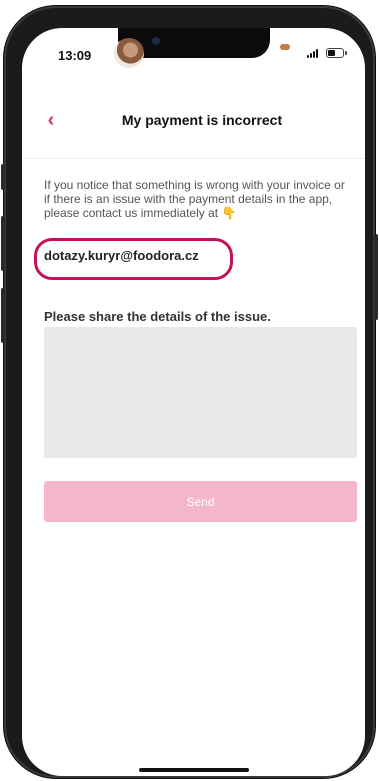 The image size is (379, 781). Describe the element at coordinates (376, 277) in the screenshot. I see `power-button` at that location.